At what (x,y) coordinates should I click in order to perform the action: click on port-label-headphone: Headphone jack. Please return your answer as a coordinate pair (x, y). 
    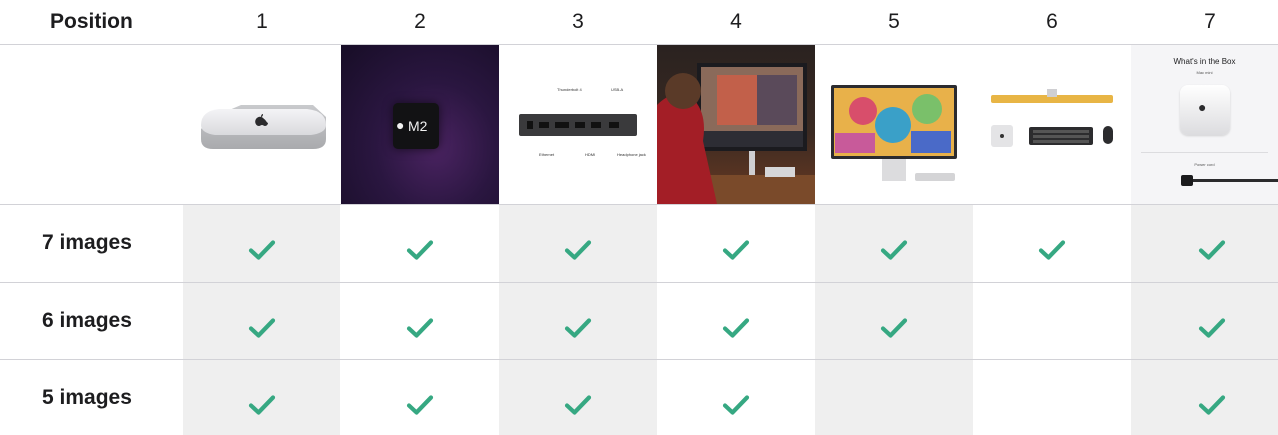
    Looking at the image, I should click on (631, 154).